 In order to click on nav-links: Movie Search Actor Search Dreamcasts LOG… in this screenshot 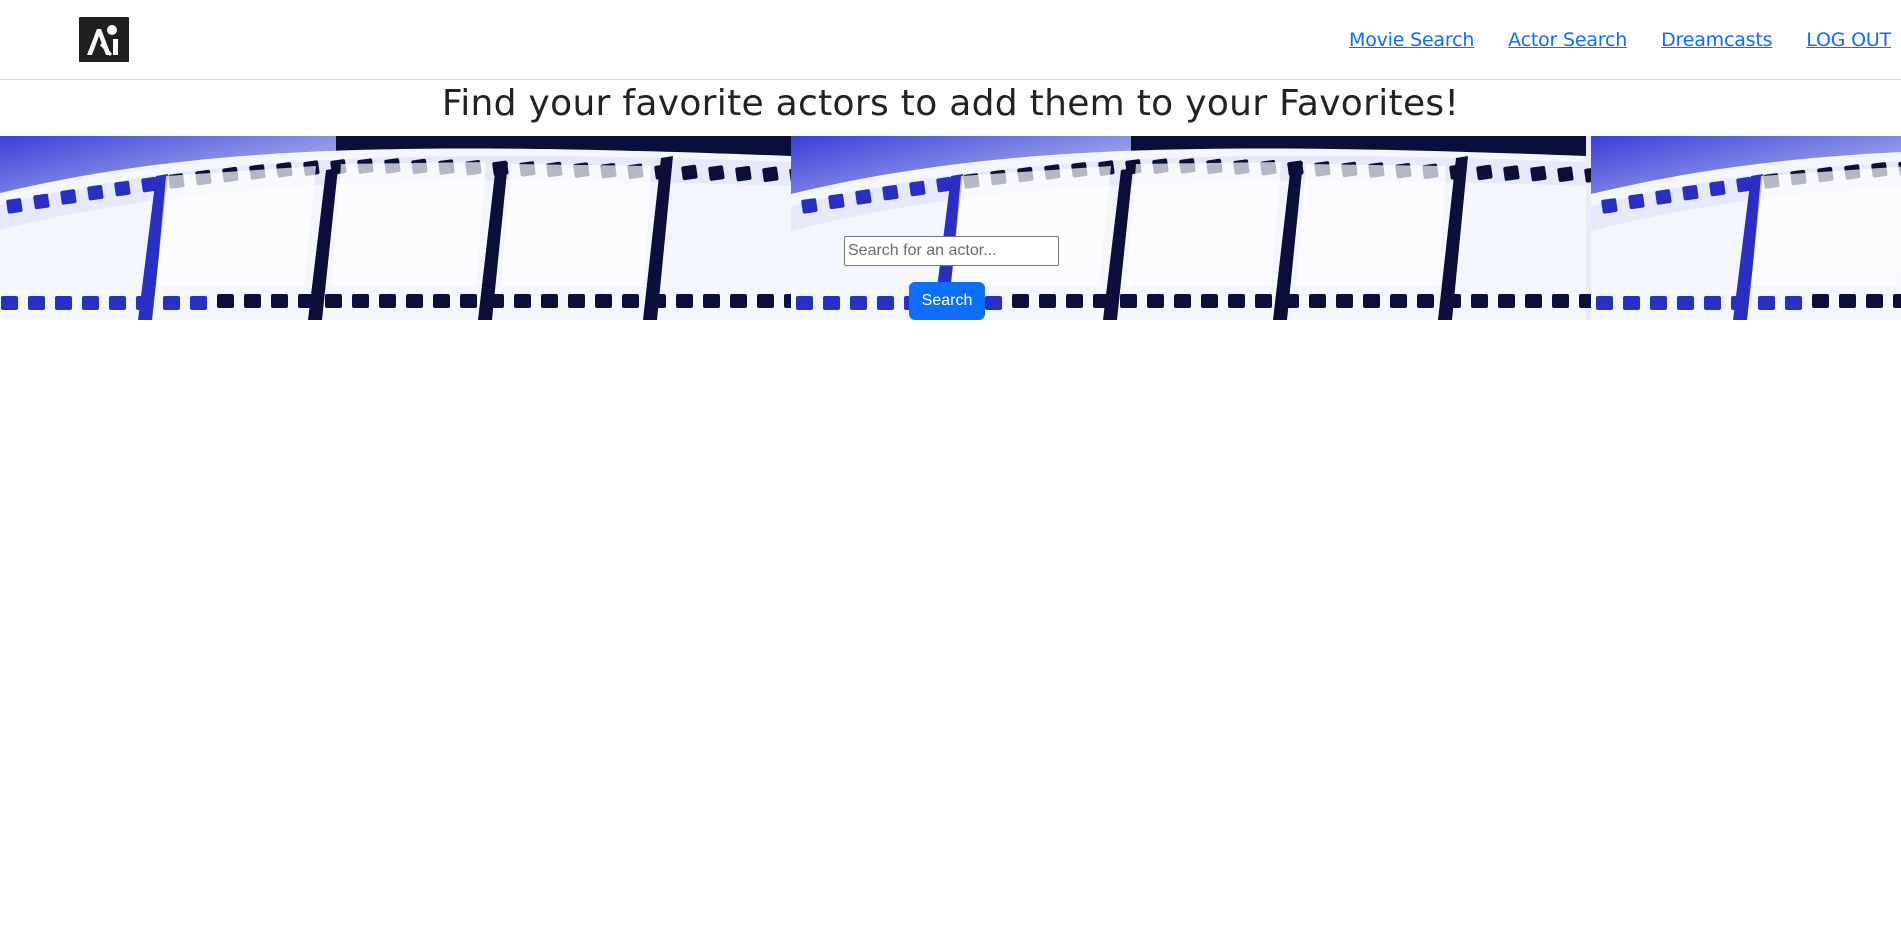, I will do `click(1620, 40)`.